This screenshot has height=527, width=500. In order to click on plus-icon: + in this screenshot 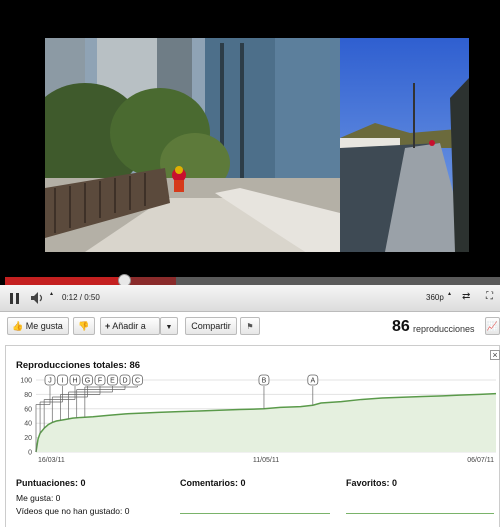, I will do `click(108, 326)`.